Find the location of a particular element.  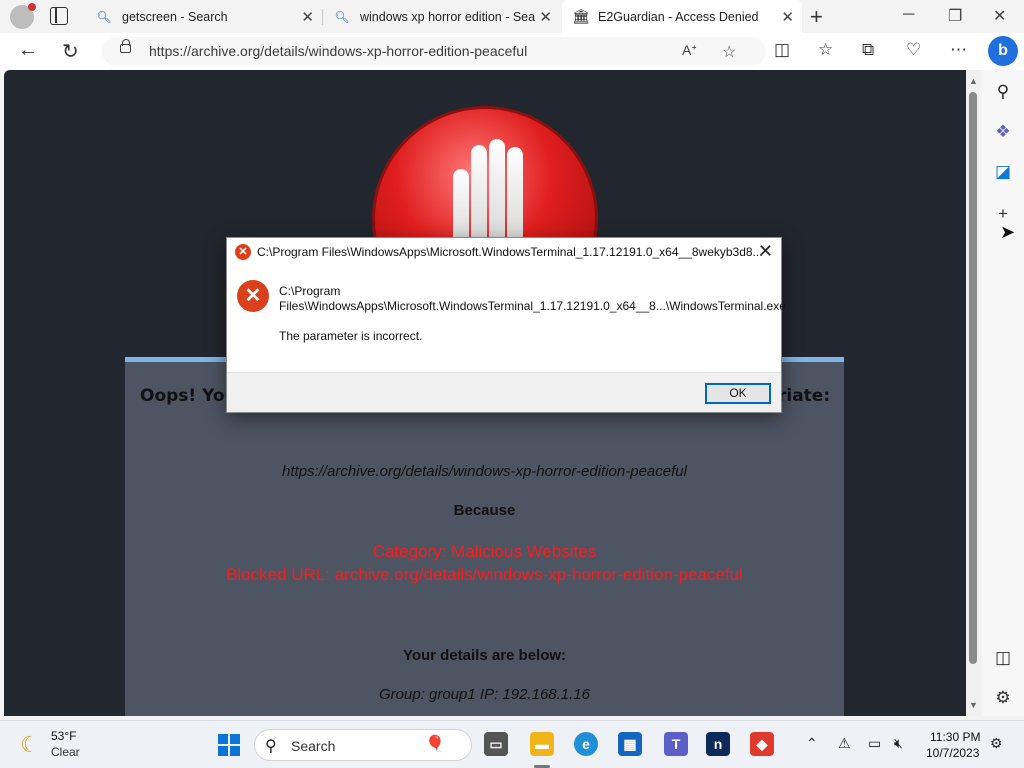

user-details: Group: group1 IP: 192.168.1.16 is located at coordinates (484, 694).